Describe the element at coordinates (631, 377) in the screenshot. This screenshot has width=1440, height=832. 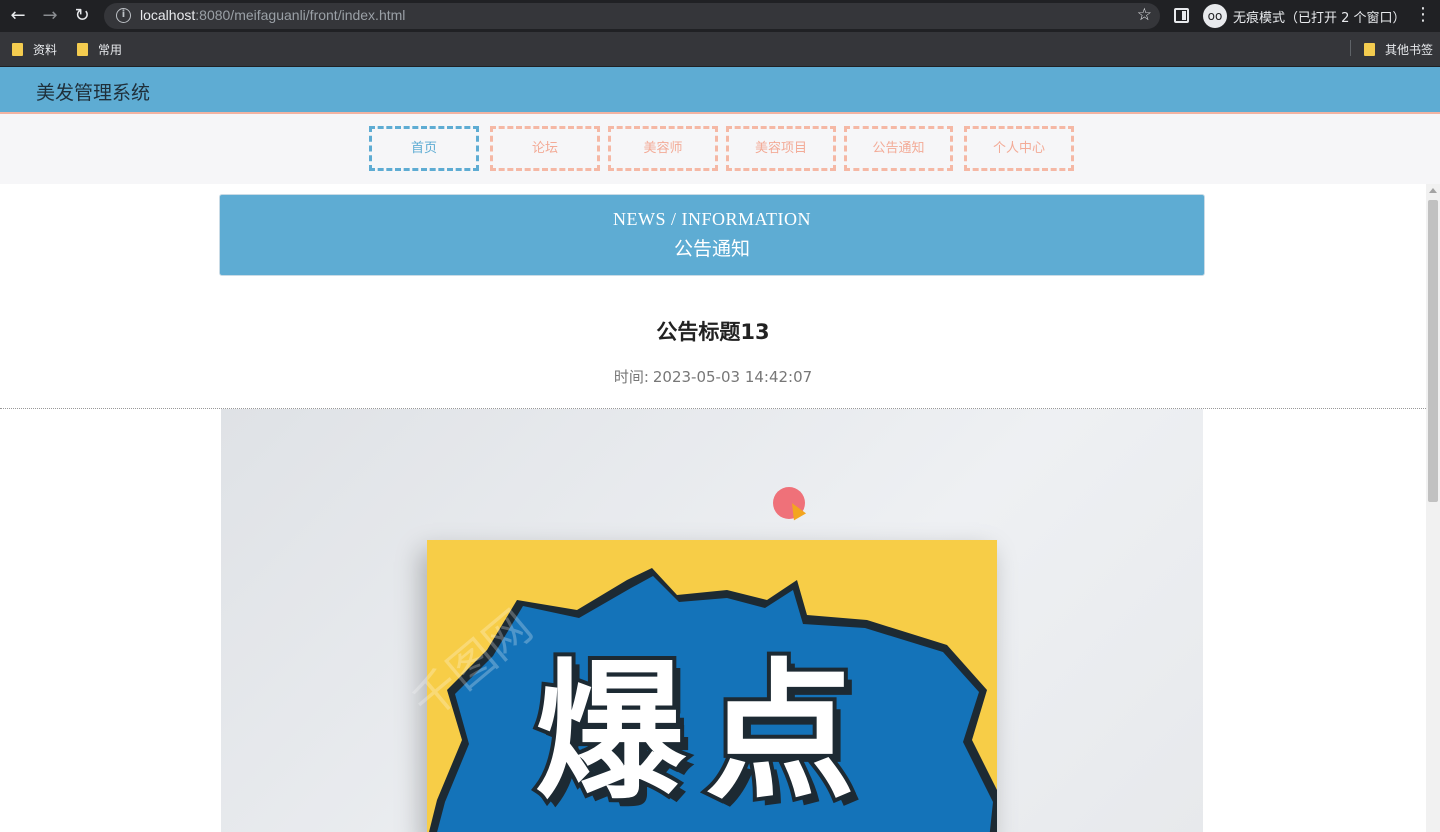
I see `time-label: 时间:` at that location.